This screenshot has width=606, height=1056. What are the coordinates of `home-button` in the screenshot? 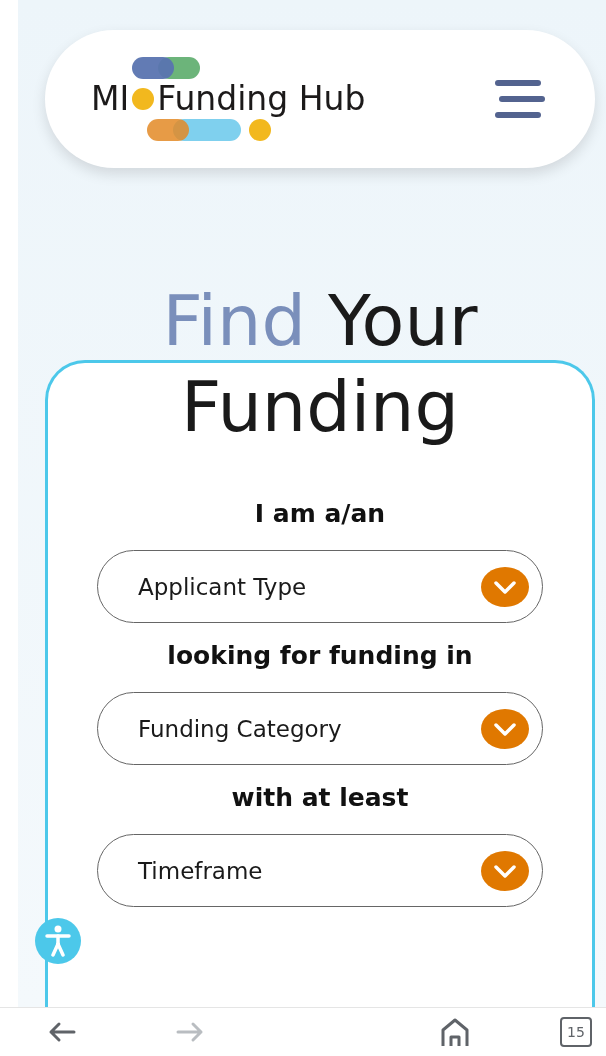 It's located at (455, 1032).